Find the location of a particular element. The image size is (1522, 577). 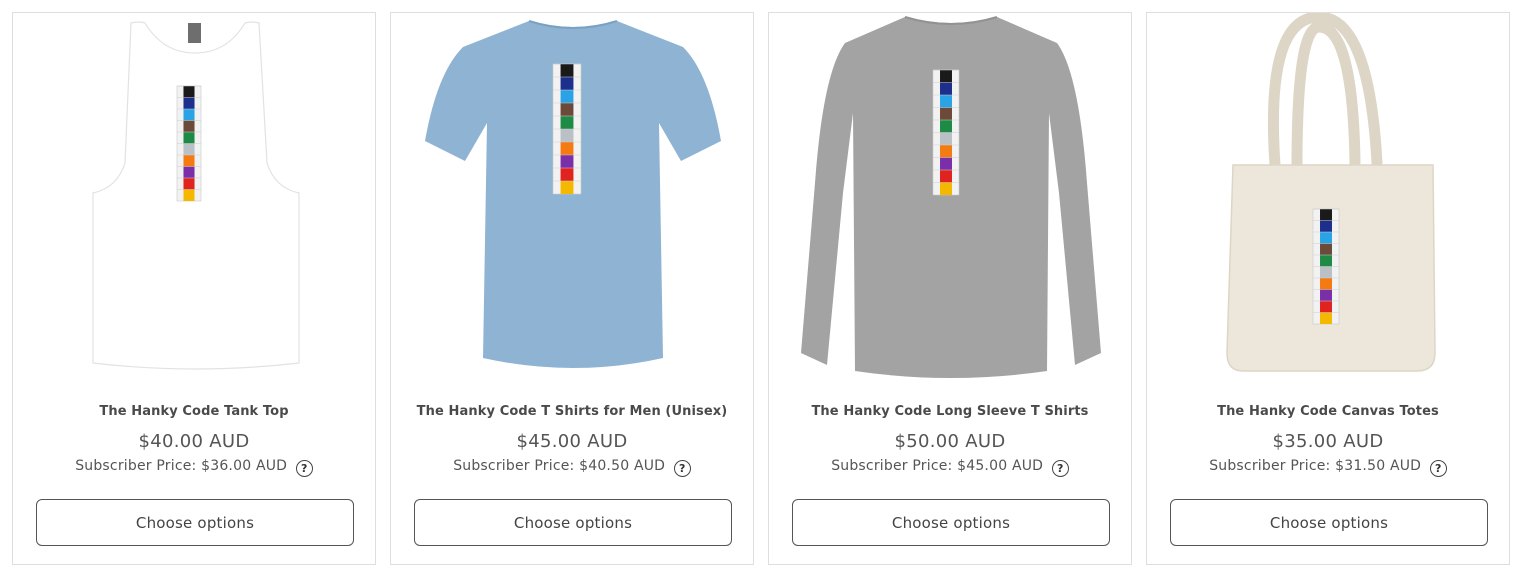

product-price: $45.00 AUD is located at coordinates (572, 441).